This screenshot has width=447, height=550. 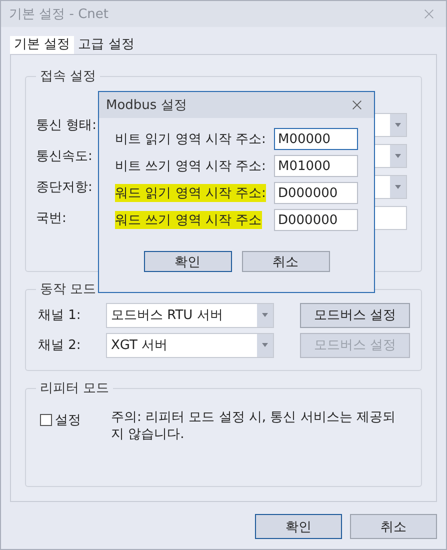 I want to click on field-label: 워드 읽기 영역 시작 주소:, so click(x=190, y=193).